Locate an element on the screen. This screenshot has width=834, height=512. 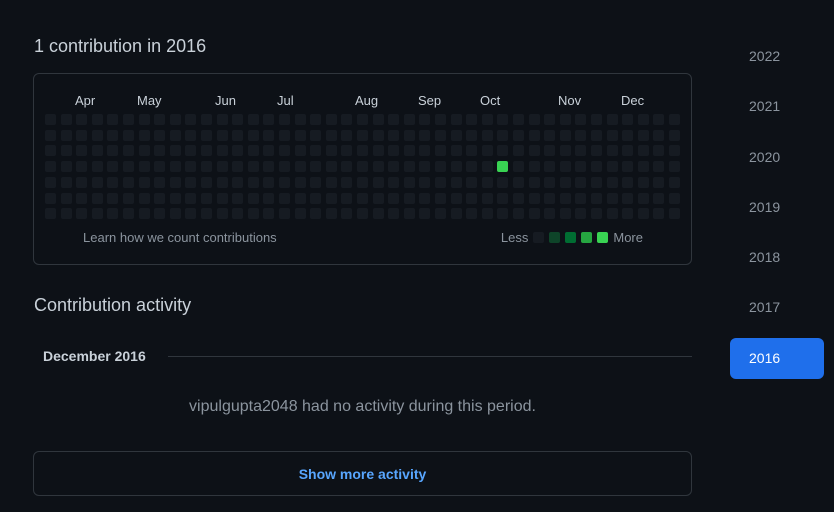
learn-contributions-link: Learn how we count contributions is located at coordinates (180, 237).